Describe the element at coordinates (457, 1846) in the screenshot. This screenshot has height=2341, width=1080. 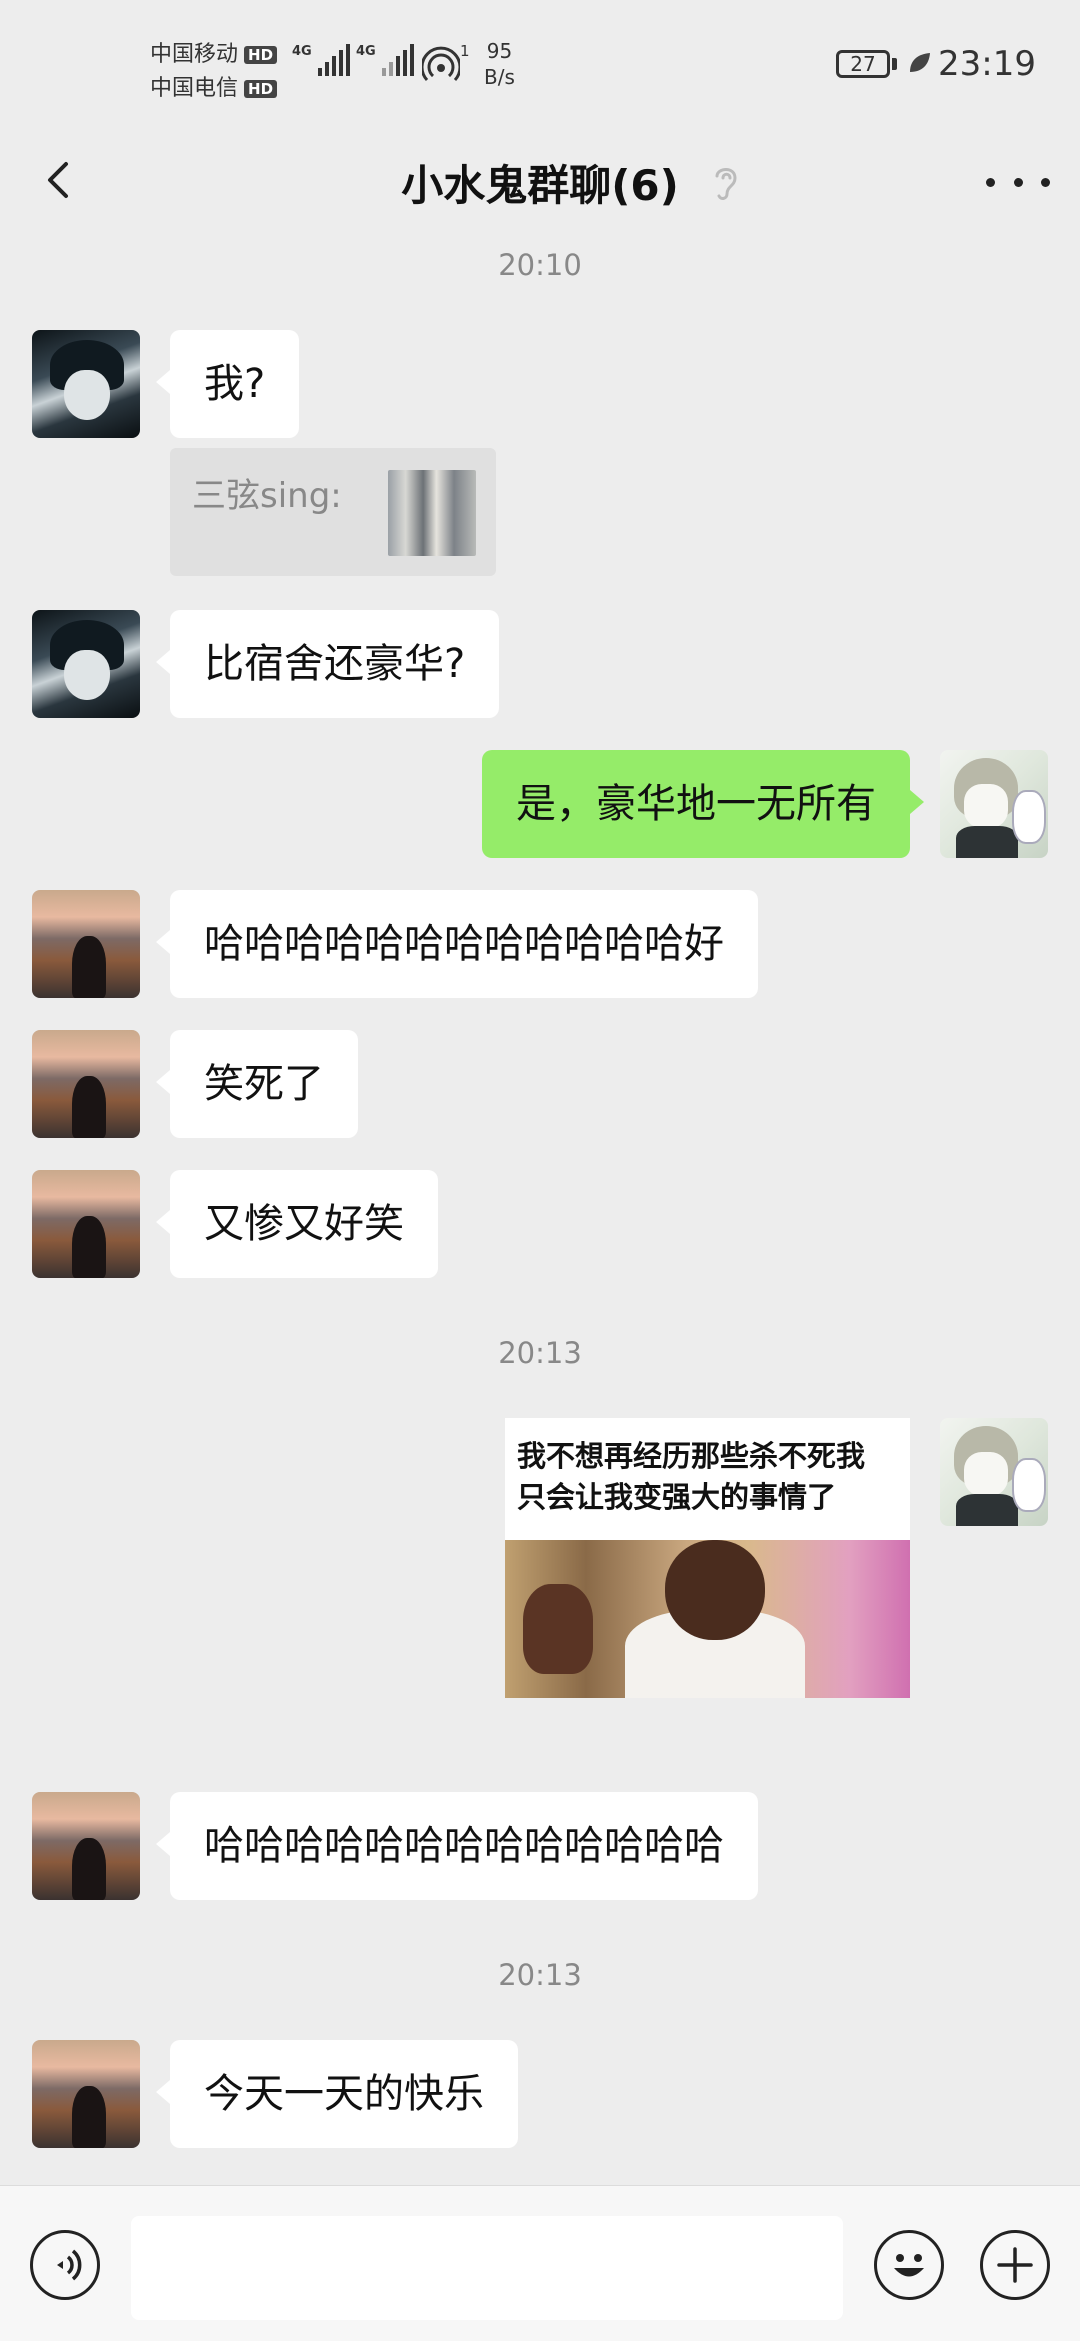
I see `message-bubble: 哈哈哈哈哈哈哈哈哈哈哈哈哈` at that location.